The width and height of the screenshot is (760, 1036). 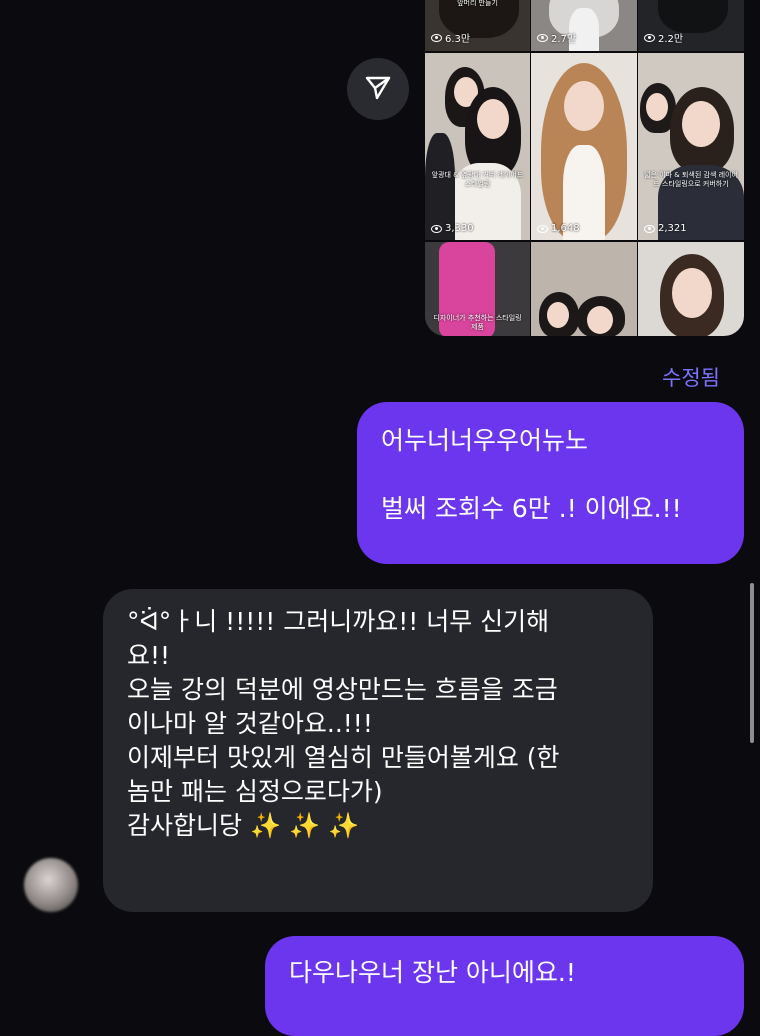 What do you see at coordinates (556, 37) in the screenshot?
I see `view-count: 2.7만` at bounding box center [556, 37].